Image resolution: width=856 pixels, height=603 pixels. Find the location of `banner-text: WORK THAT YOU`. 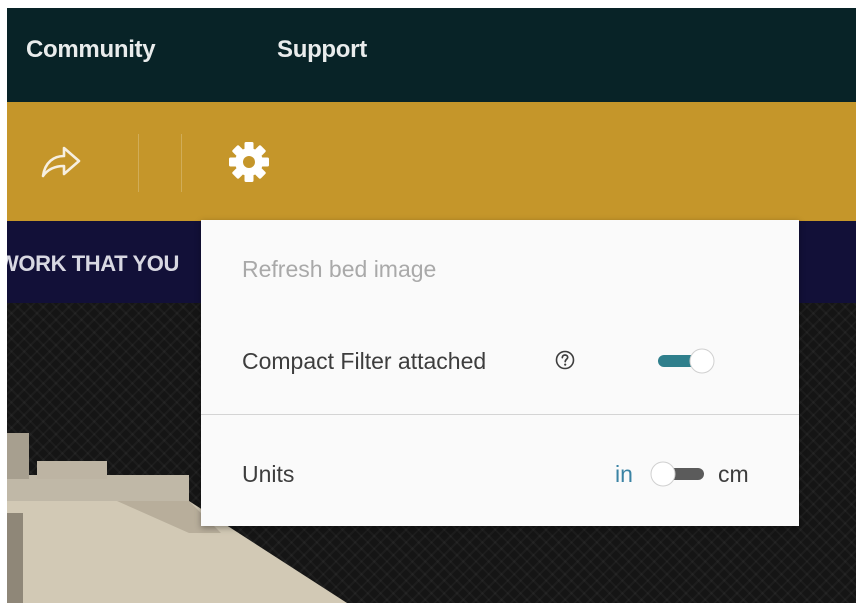

banner-text: WORK THAT YOU is located at coordinates (93, 263).